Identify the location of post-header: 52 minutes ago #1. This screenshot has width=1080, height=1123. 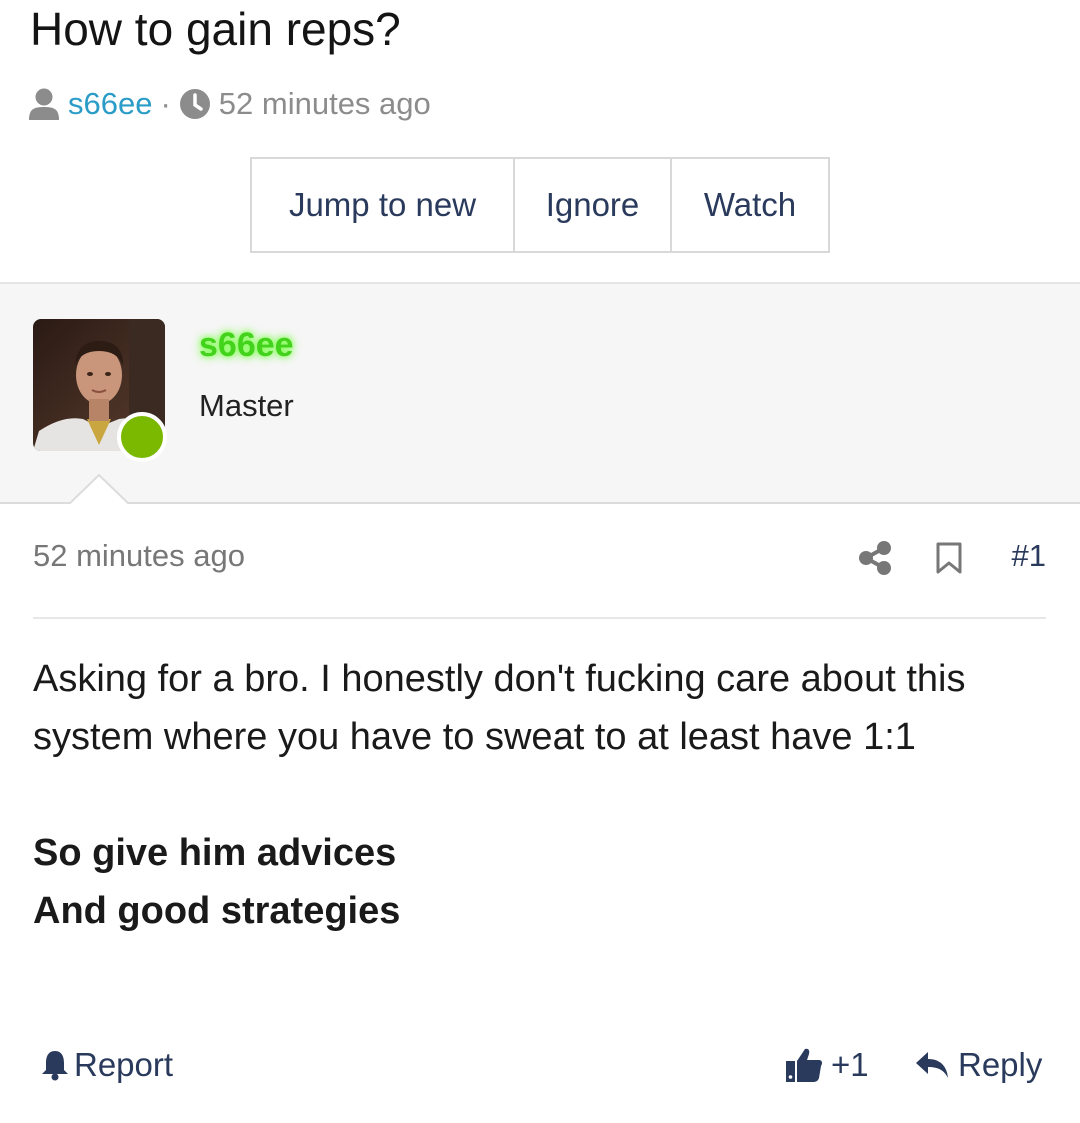
(539, 560).